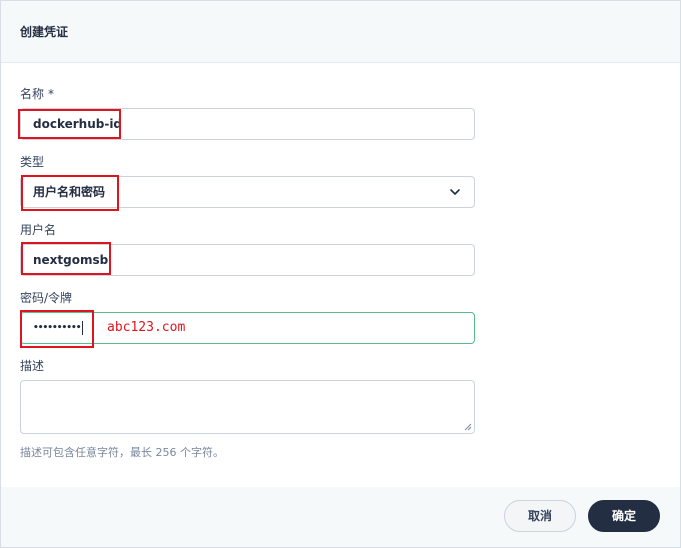 This screenshot has height=548, width=681. I want to click on description-textarea, so click(247, 407).